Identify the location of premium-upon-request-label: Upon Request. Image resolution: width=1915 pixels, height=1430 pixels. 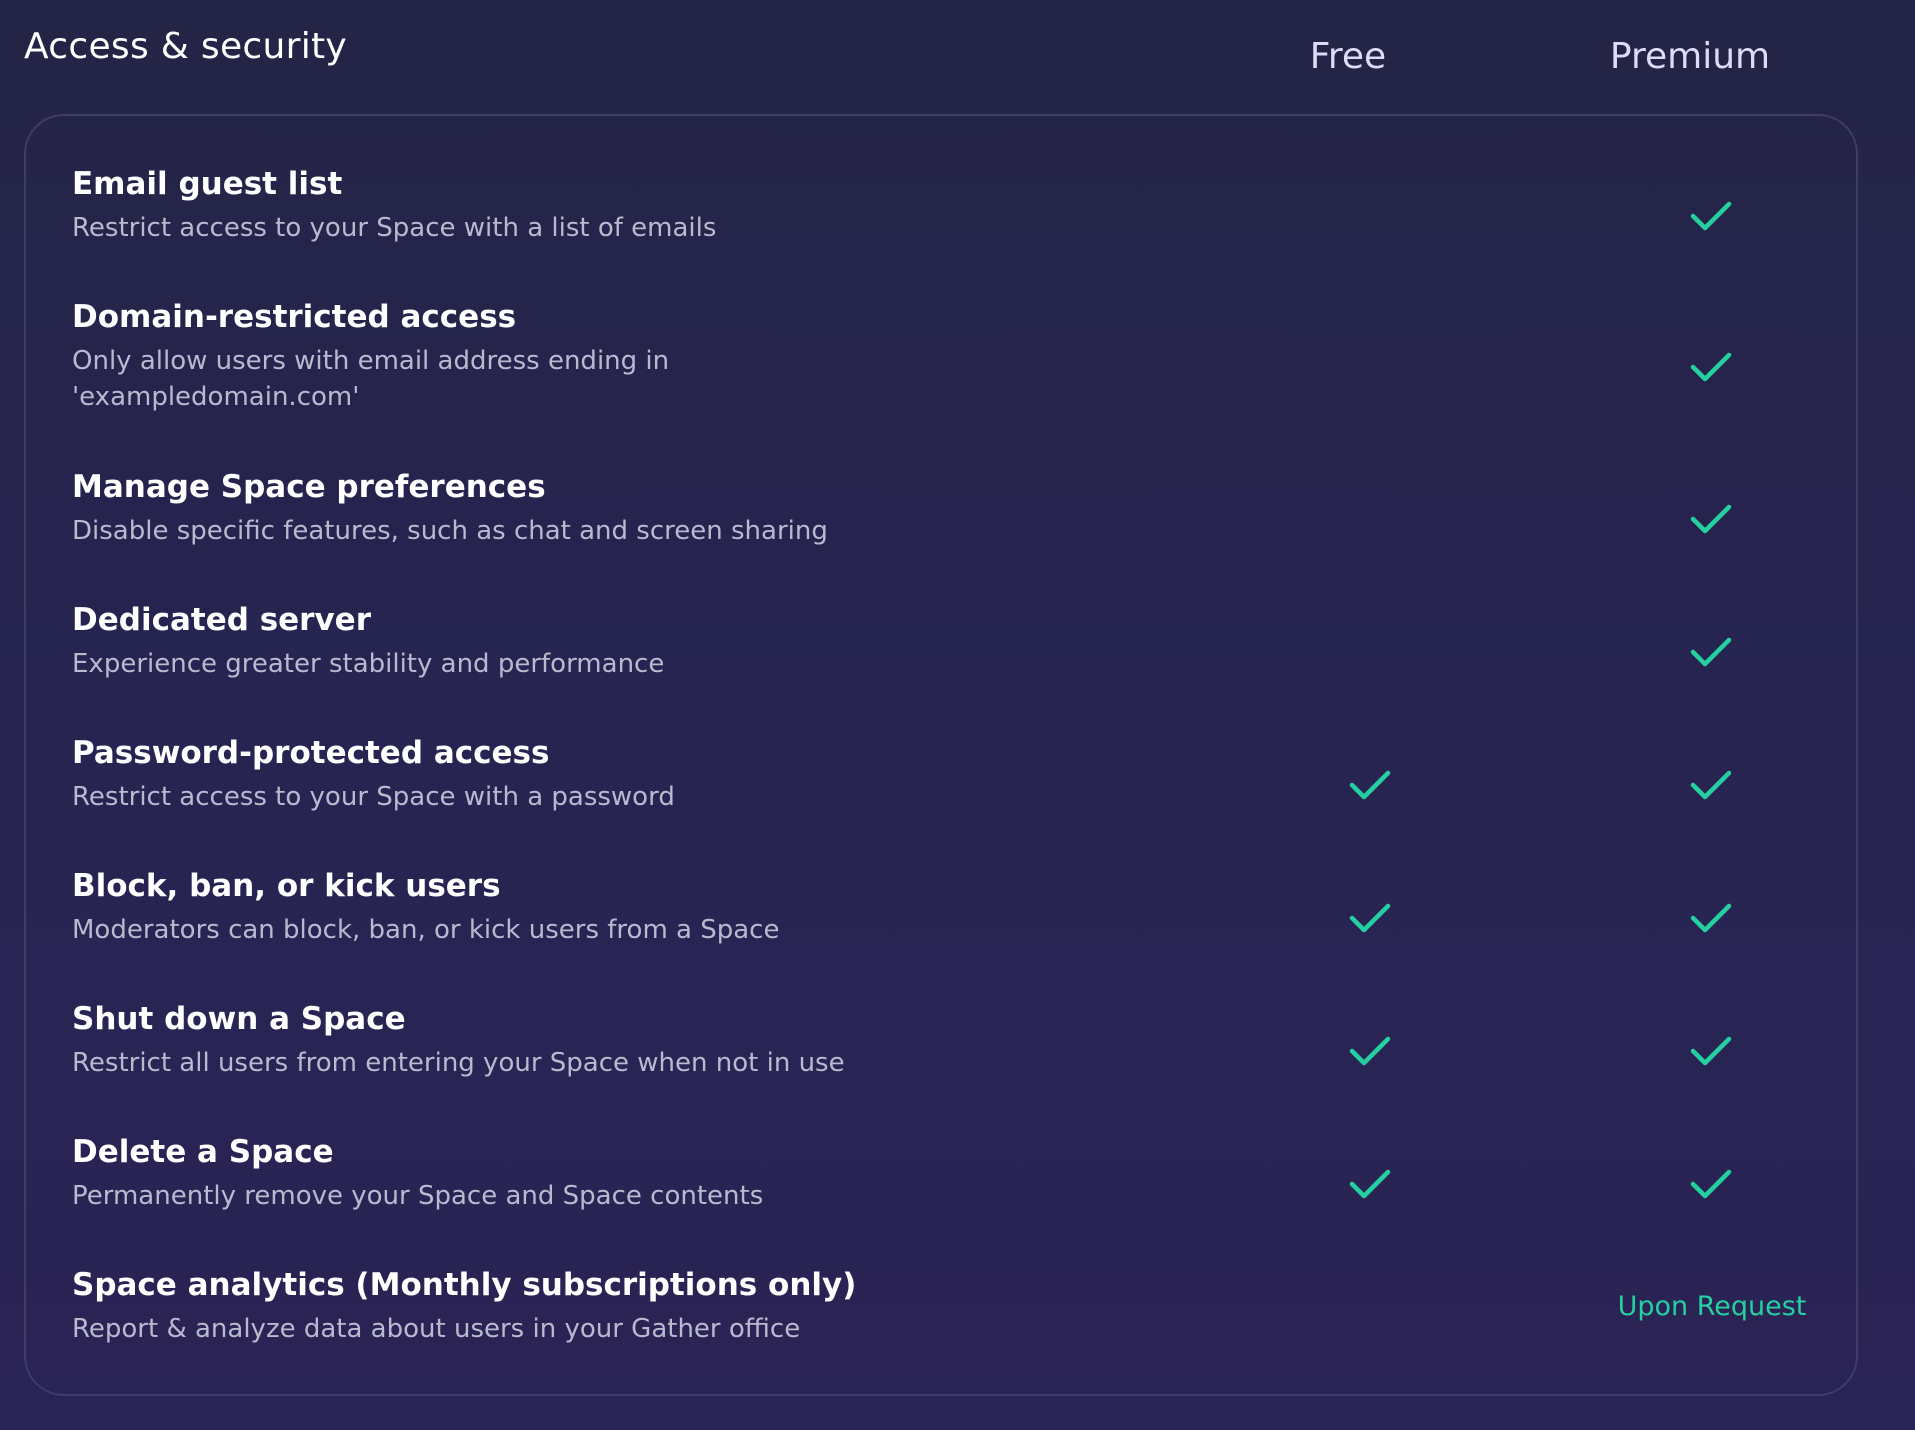
(1712, 1306).